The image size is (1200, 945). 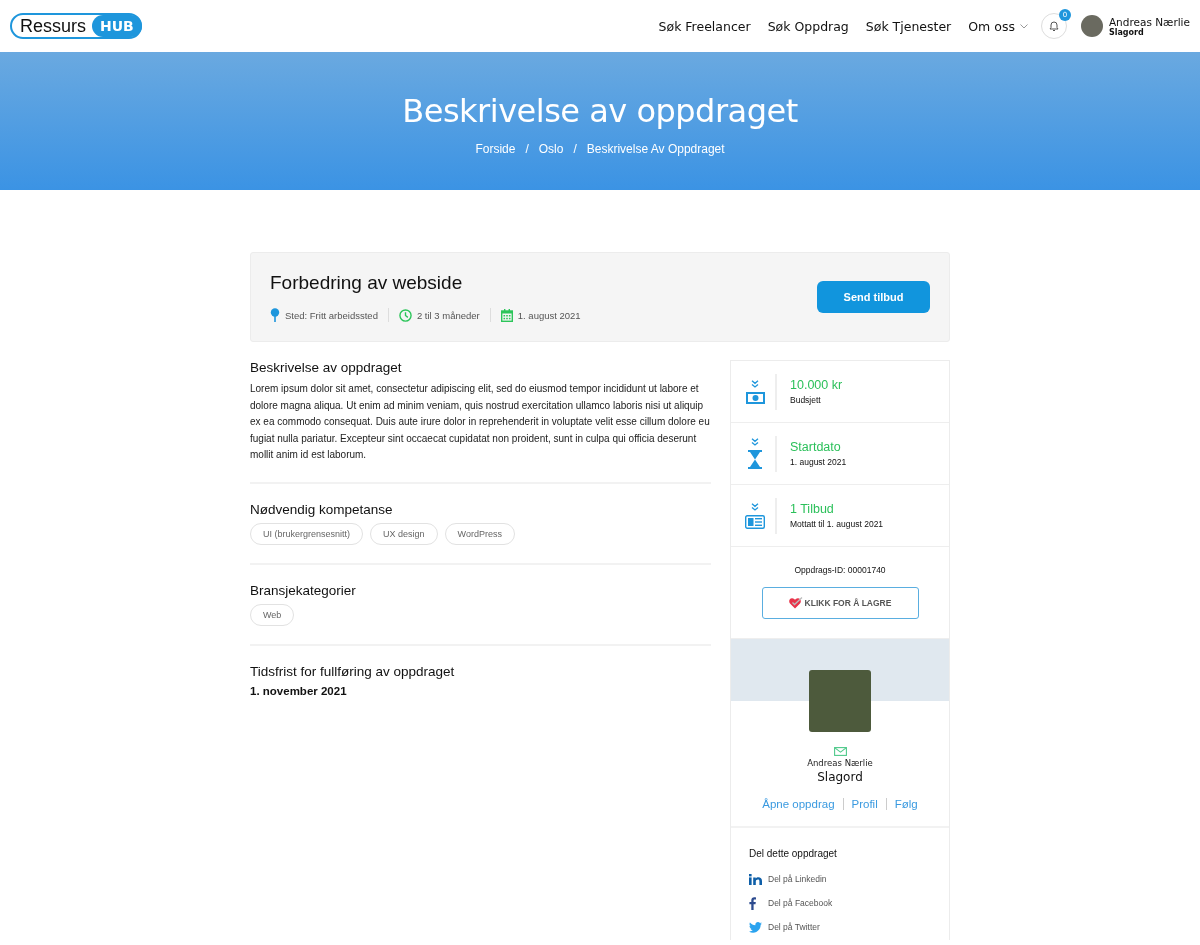 What do you see at coordinates (322, 509) in the screenshot?
I see `section-heading: Nødvendig kompetanse` at bounding box center [322, 509].